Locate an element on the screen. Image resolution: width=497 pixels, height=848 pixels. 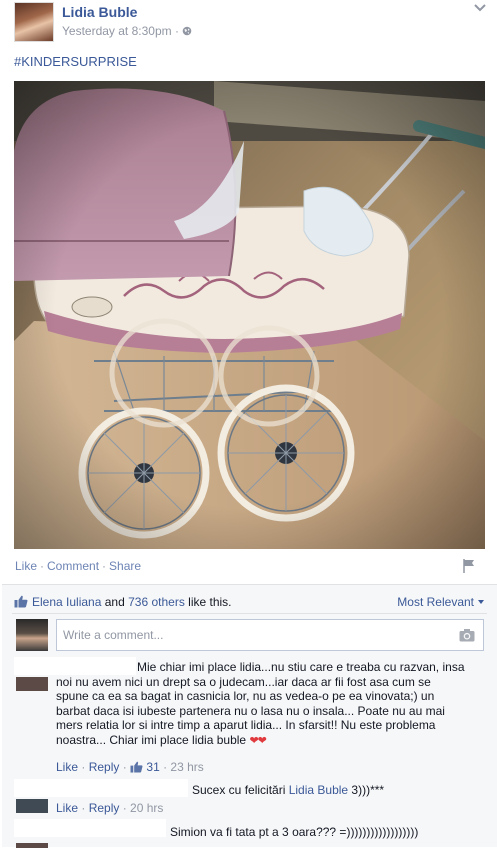
globe-icon is located at coordinates (187, 31).